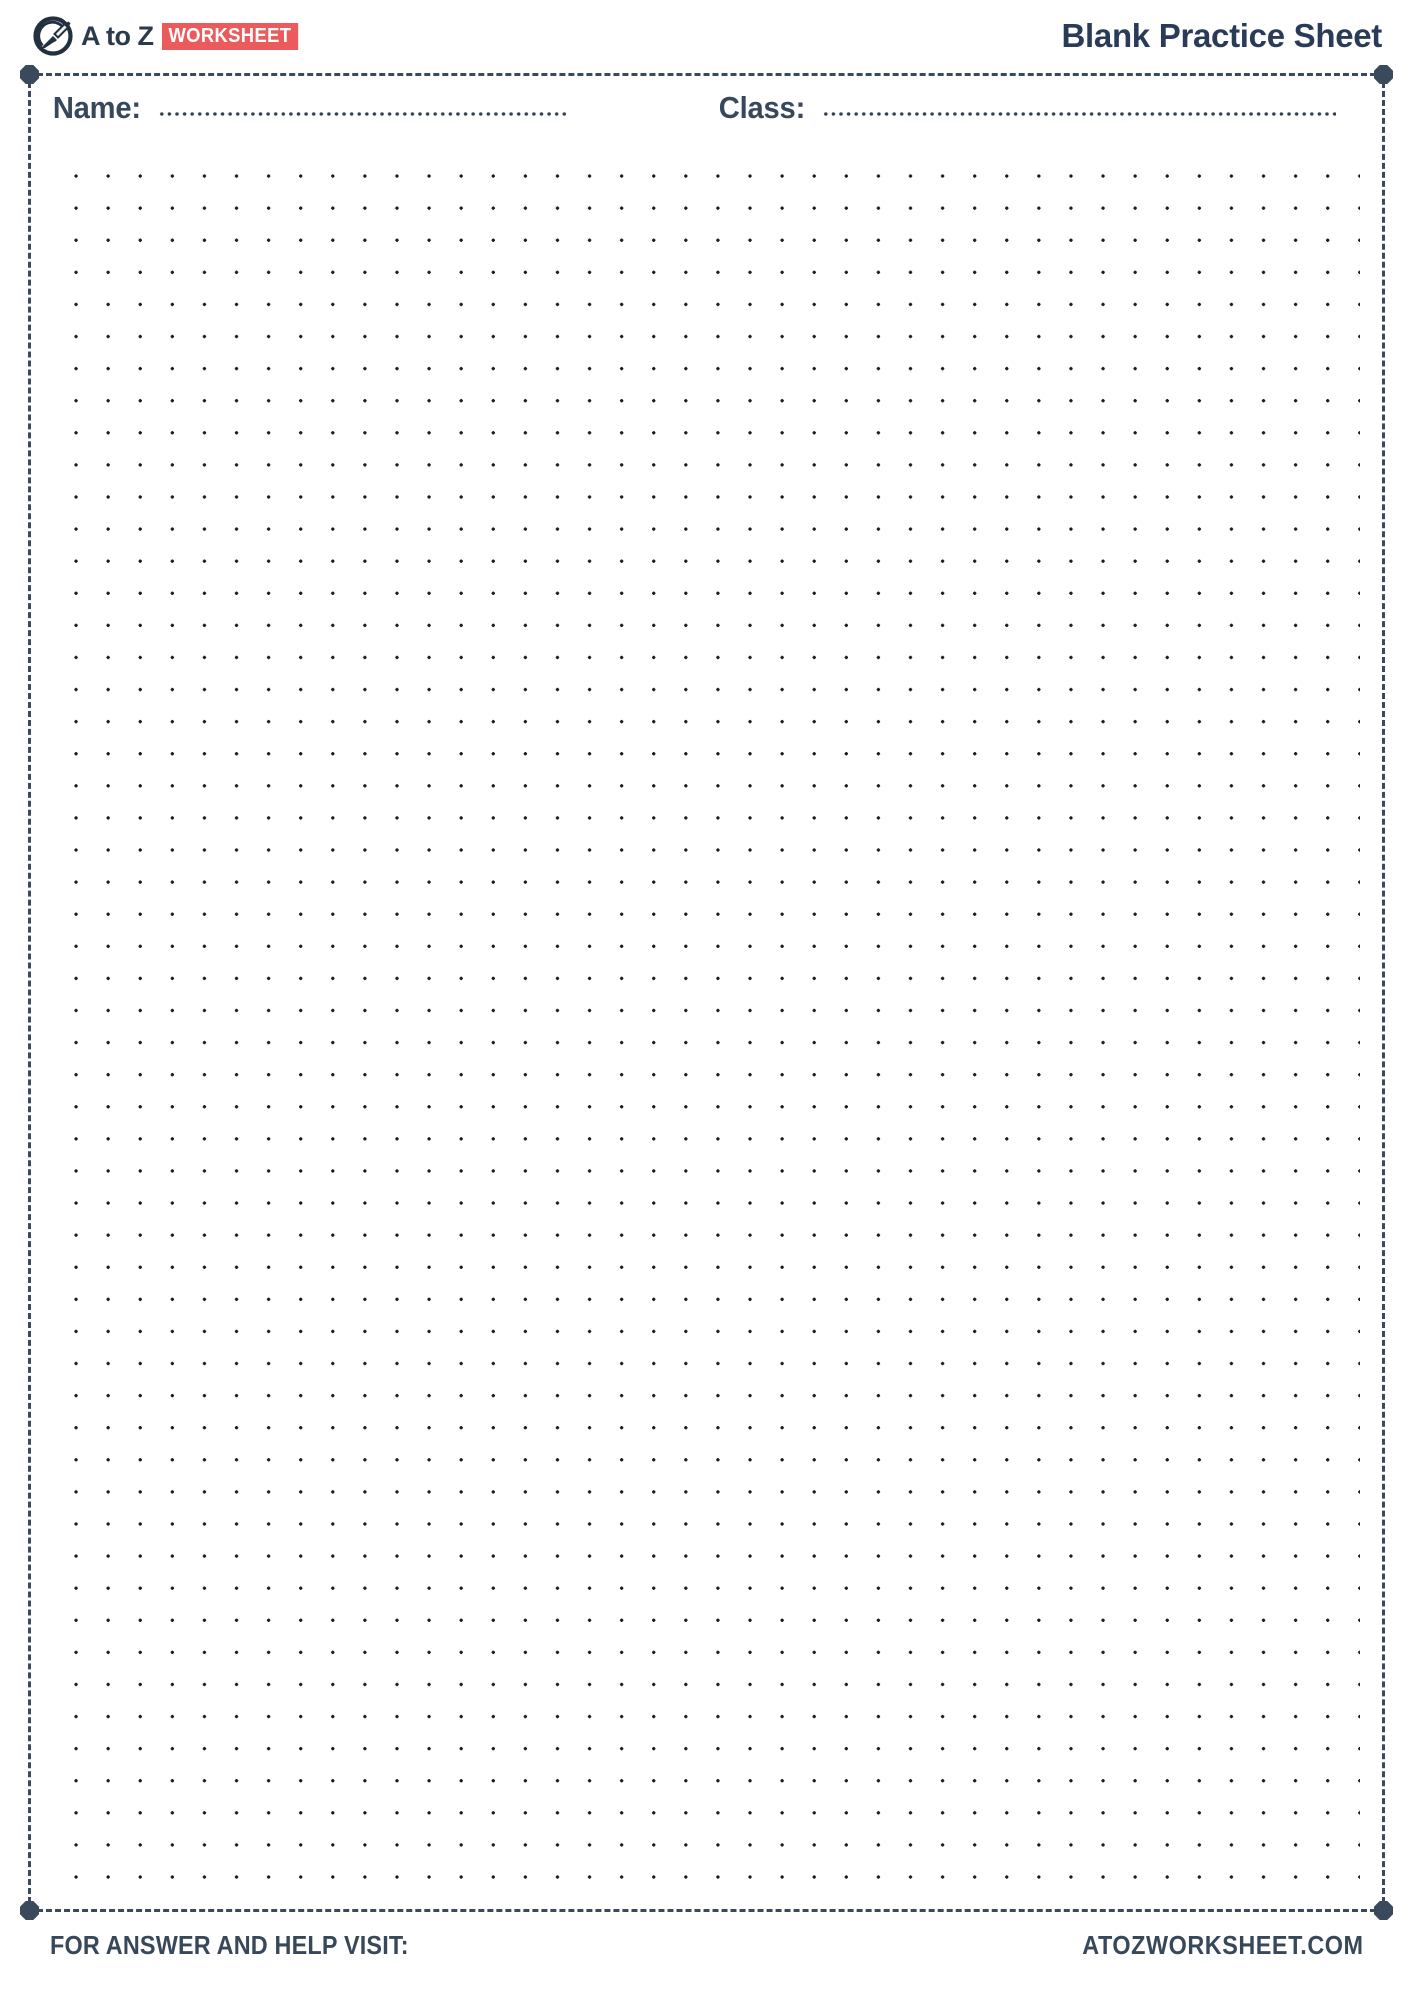  I want to click on brand-logo-group: A to Z WORKSHEET, so click(171, 36).